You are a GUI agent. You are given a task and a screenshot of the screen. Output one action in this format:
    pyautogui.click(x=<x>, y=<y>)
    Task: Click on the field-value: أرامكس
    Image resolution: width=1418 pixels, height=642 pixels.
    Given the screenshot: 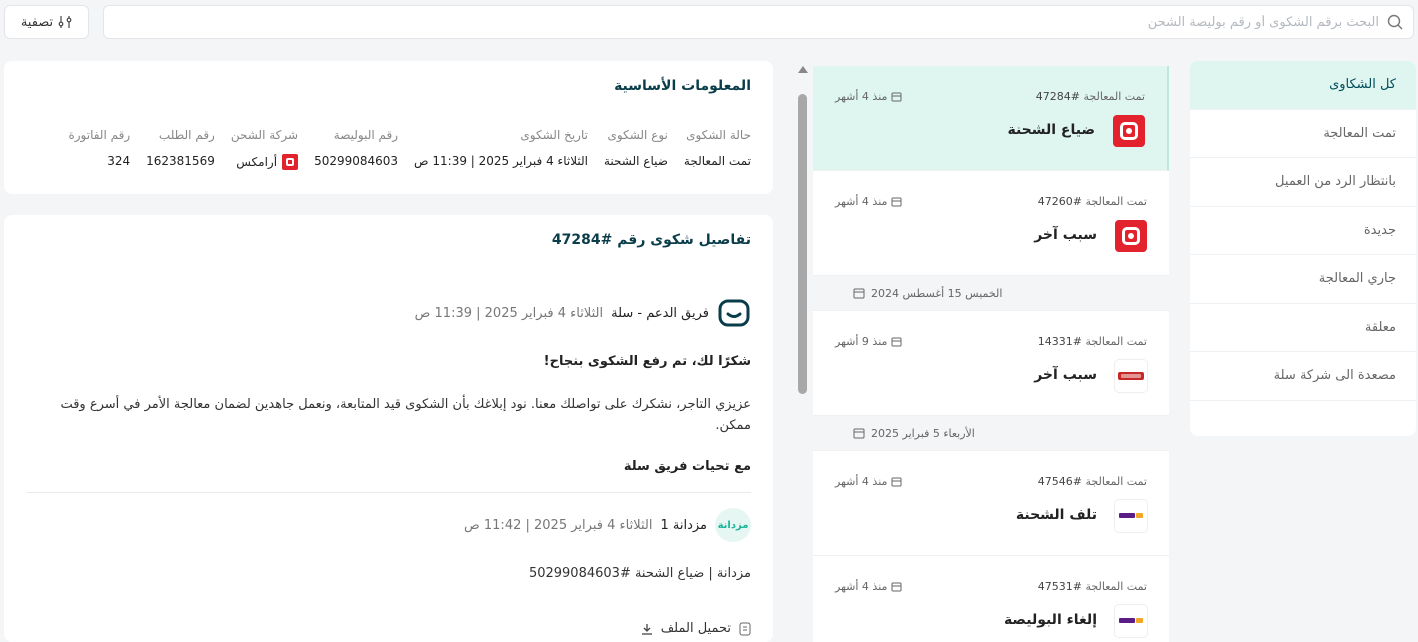 What is the action you would take?
    pyautogui.click(x=257, y=162)
    